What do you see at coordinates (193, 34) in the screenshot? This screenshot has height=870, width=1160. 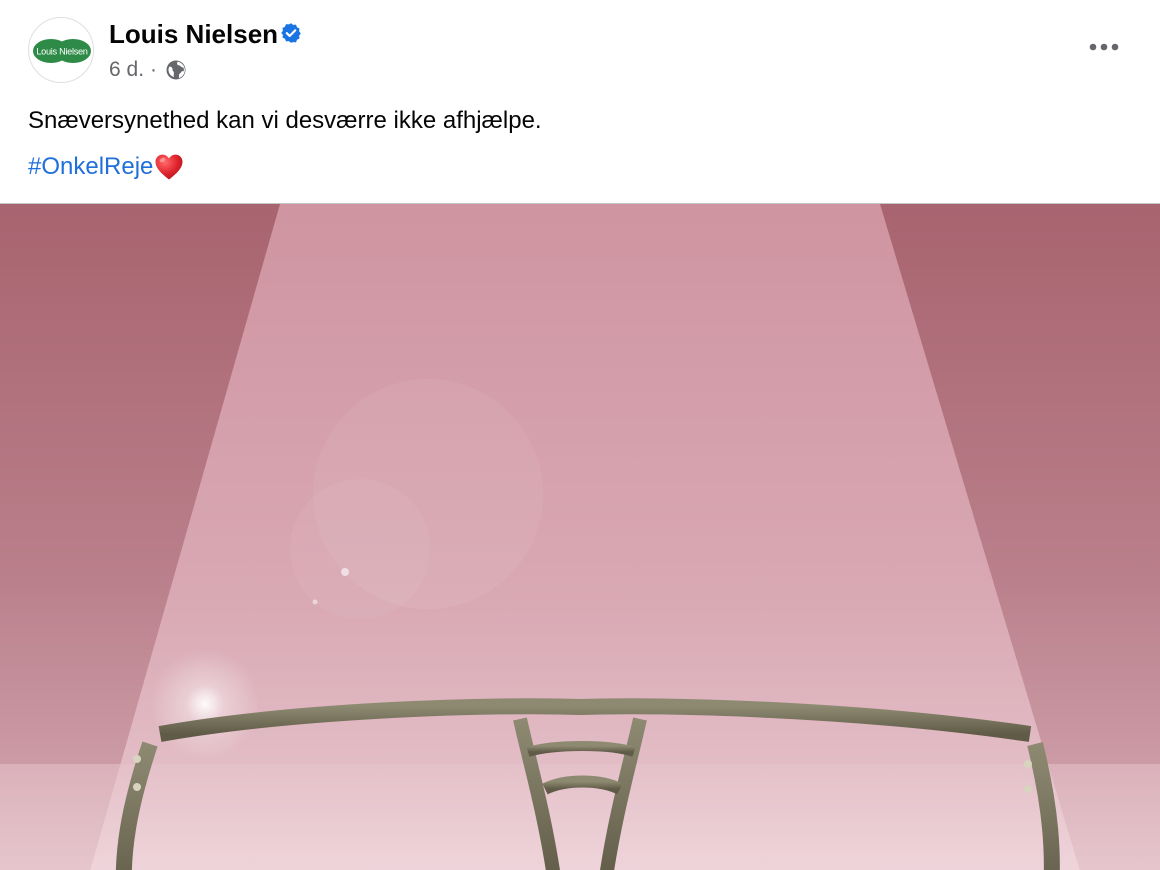 I see `page-name: Louis Nielsen` at bounding box center [193, 34].